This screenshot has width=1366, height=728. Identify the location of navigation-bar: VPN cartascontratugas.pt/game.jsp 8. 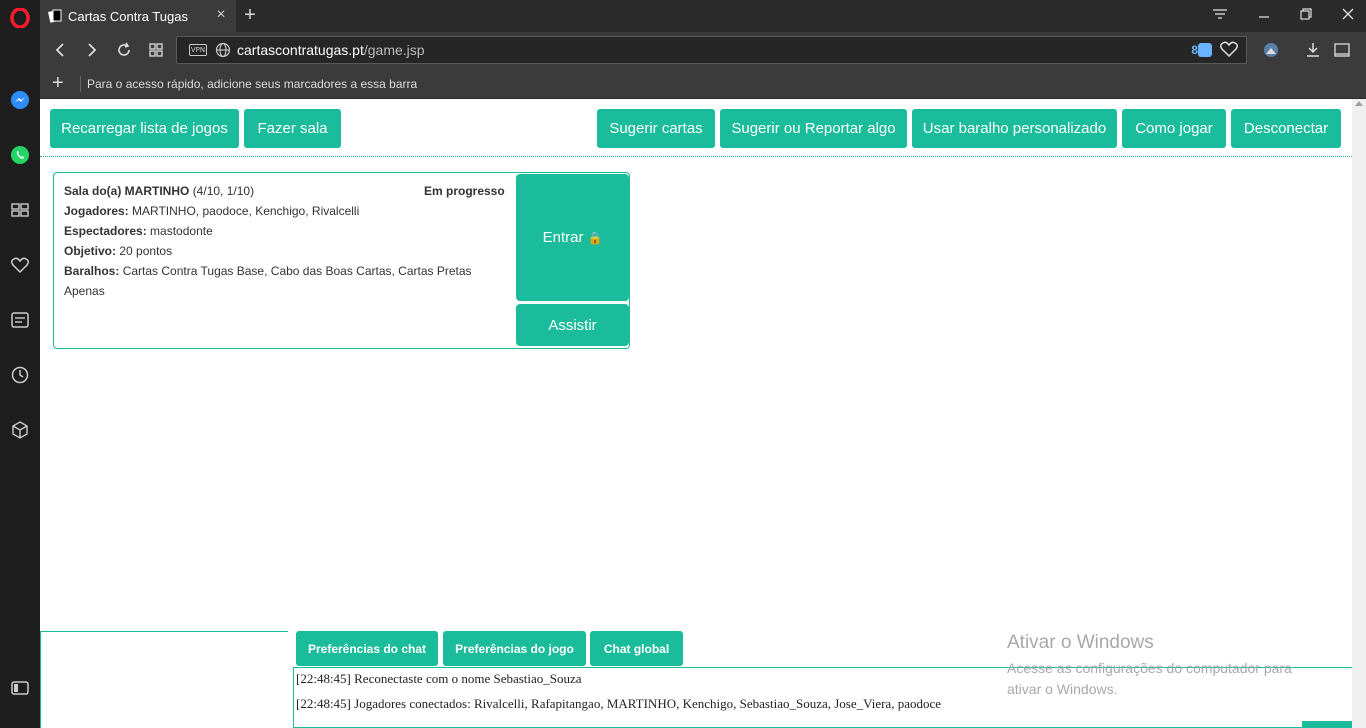
(703, 50).